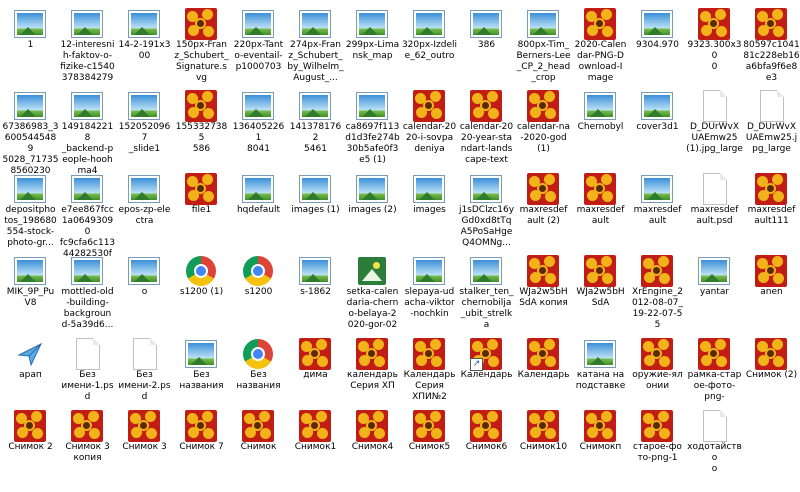  I want to click on desktop-icon: Снимок 2, so click(30, 447).